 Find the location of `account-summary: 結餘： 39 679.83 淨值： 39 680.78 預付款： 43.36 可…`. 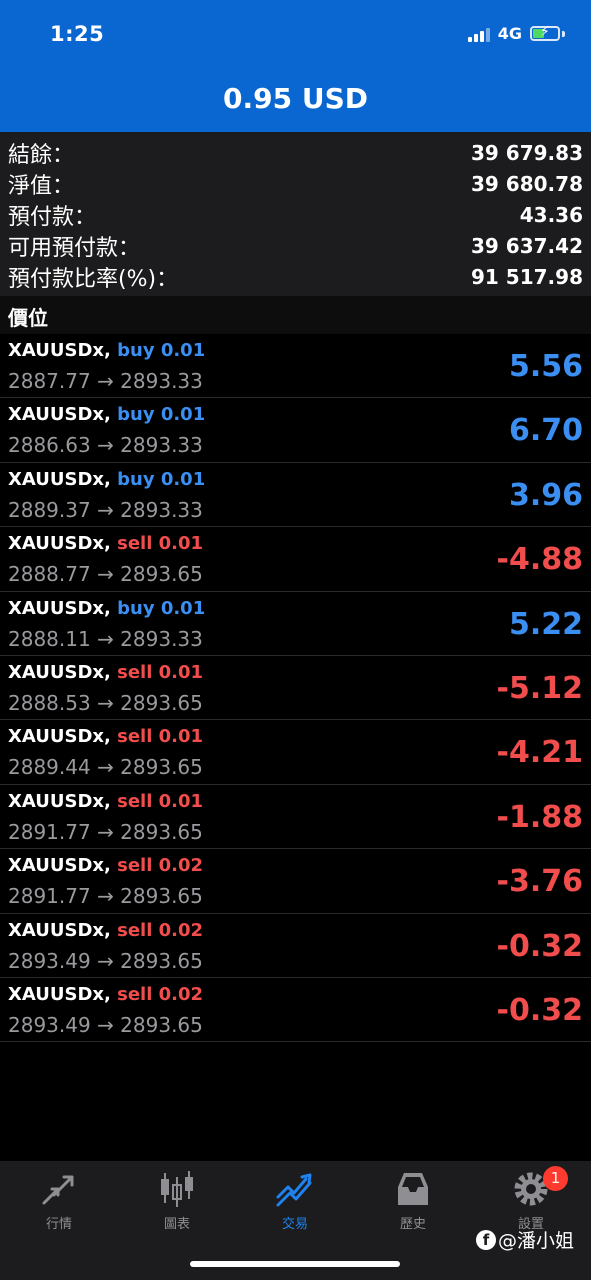

account-summary: 結餘： 39 679.83 淨值： 39 680.78 預付款： 43.36 可… is located at coordinates (295, 214).